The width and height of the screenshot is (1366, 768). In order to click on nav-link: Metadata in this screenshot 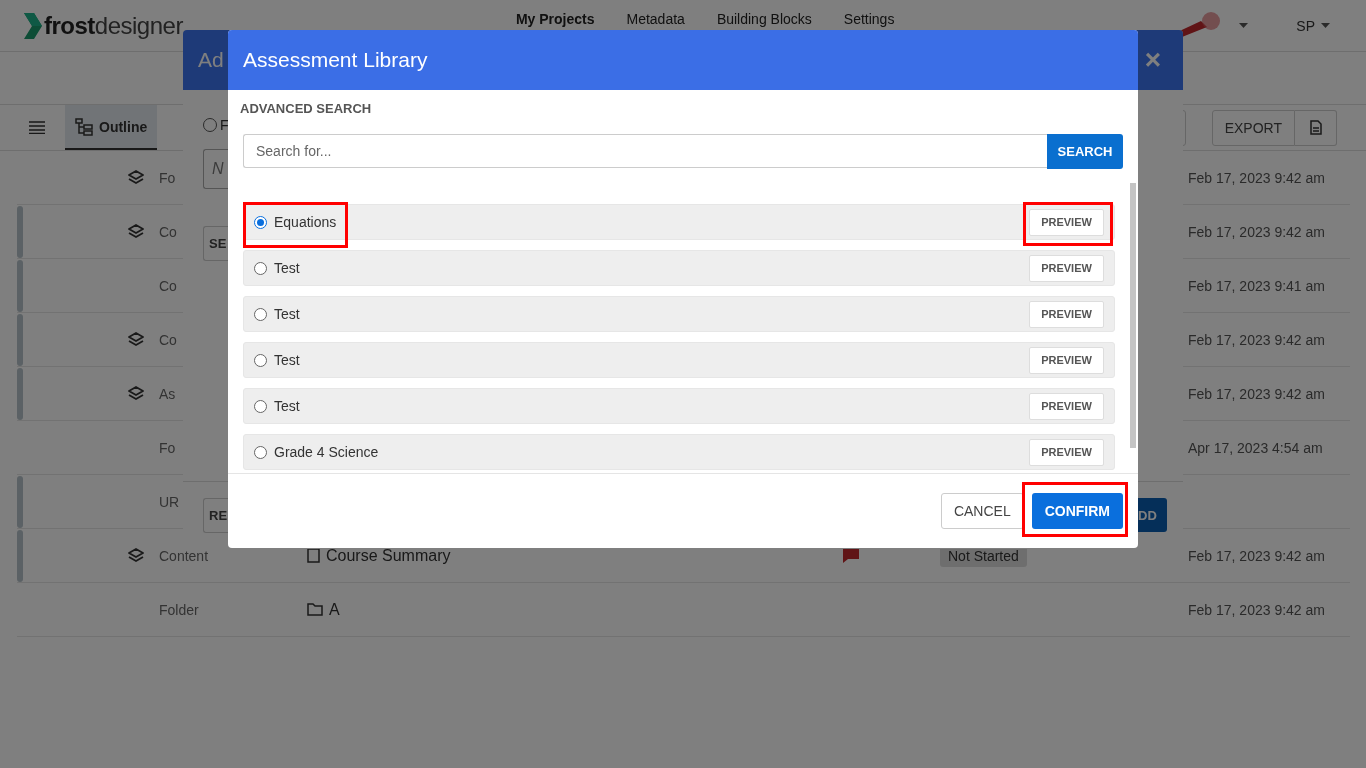, I will do `click(655, 19)`.